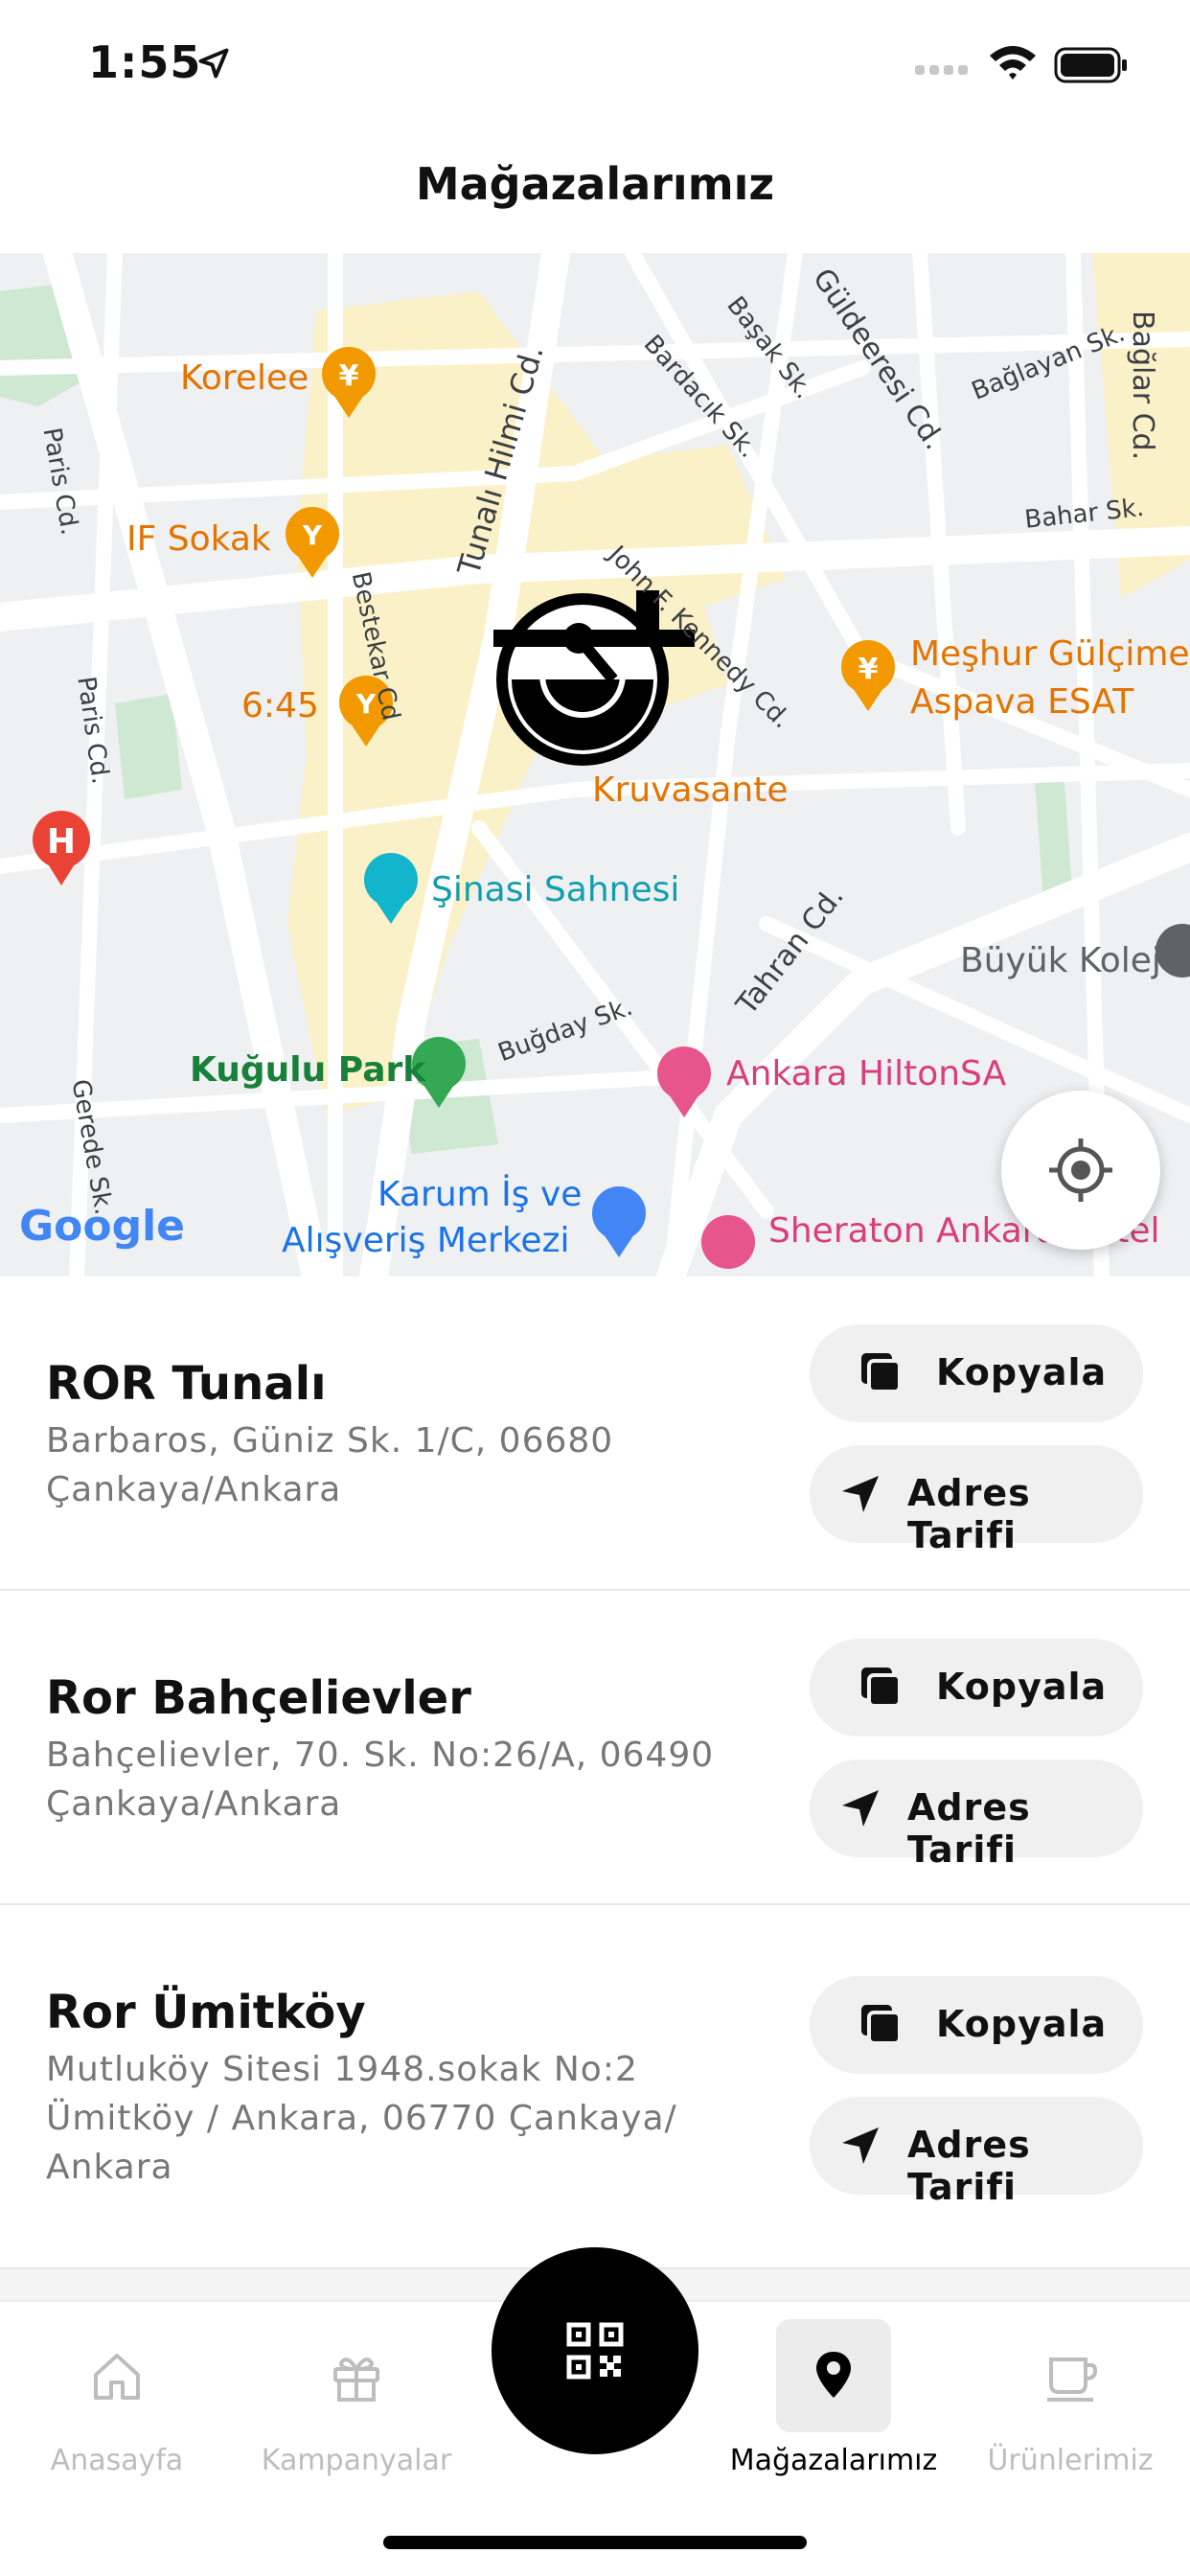  What do you see at coordinates (357, 2460) in the screenshot?
I see `nav-label: Kampanyalar` at bounding box center [357, 2460].